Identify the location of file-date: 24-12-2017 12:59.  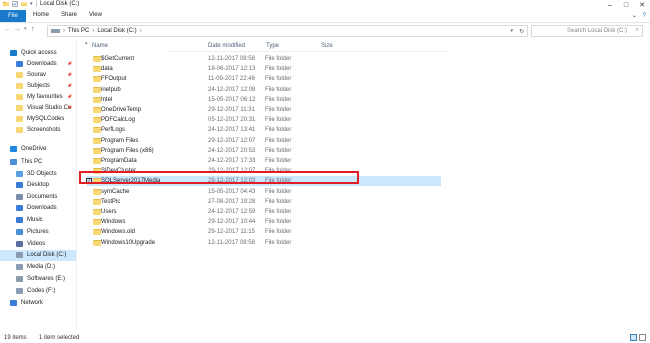
(232, 212).